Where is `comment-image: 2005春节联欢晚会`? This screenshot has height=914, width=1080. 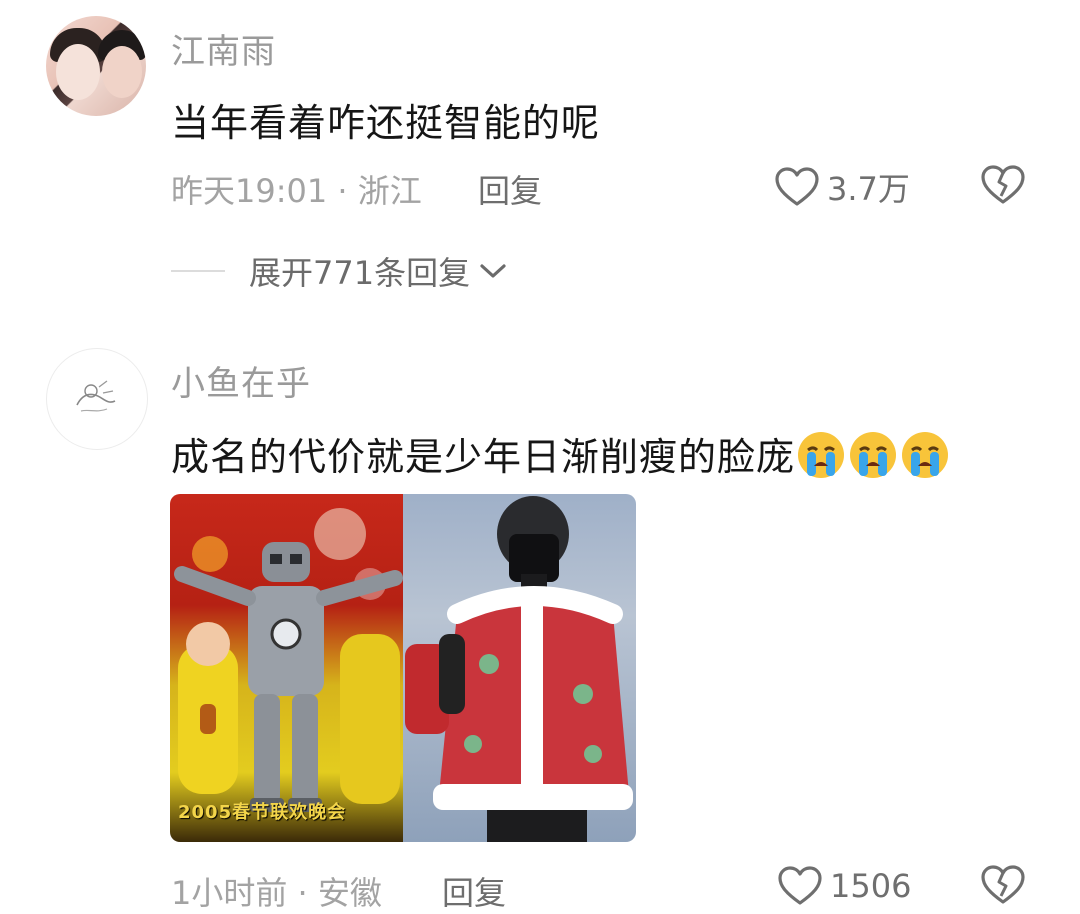
comment-image: 2005春节联欢晚会 is located at coordinates (286, 668).